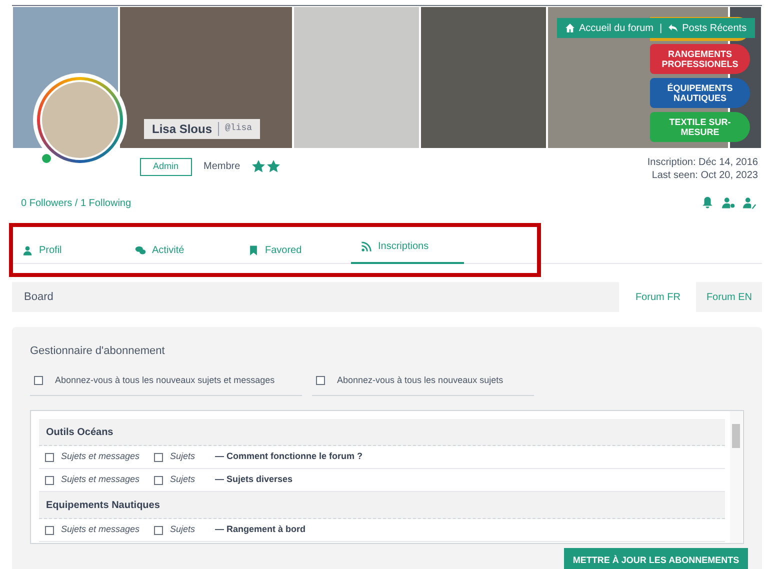 The height and width of the screenshot is (569, 774). I want to click on forum-name: — Sujets diverses, so click(254, 479).